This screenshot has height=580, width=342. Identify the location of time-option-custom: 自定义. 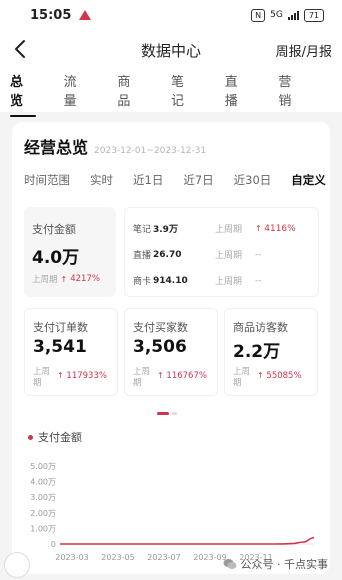
(308, 180).